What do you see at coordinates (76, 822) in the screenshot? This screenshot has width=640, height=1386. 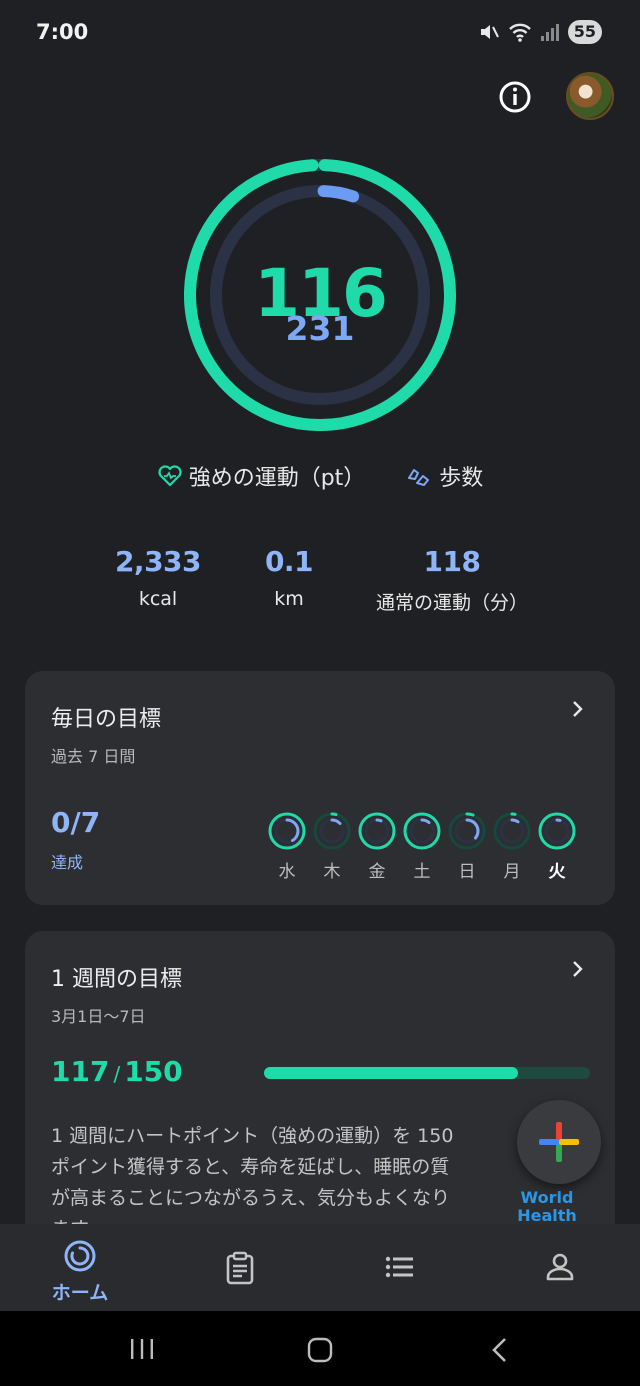 I see `daily-goal-count: 0/7` at bounding box center [76, 822].